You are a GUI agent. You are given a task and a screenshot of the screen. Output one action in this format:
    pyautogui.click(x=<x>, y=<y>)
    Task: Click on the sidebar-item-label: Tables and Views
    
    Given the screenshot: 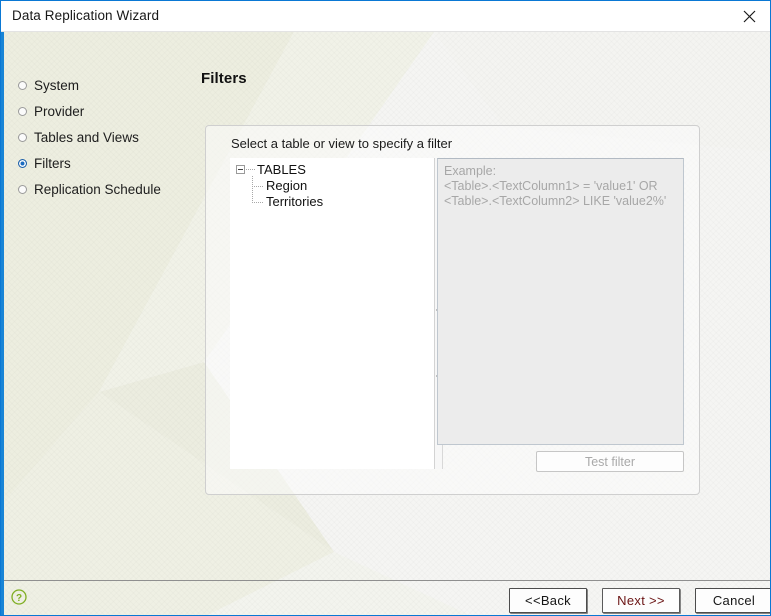 What is the action you would take?
    pyautogui.click(x=86, y=137)
    